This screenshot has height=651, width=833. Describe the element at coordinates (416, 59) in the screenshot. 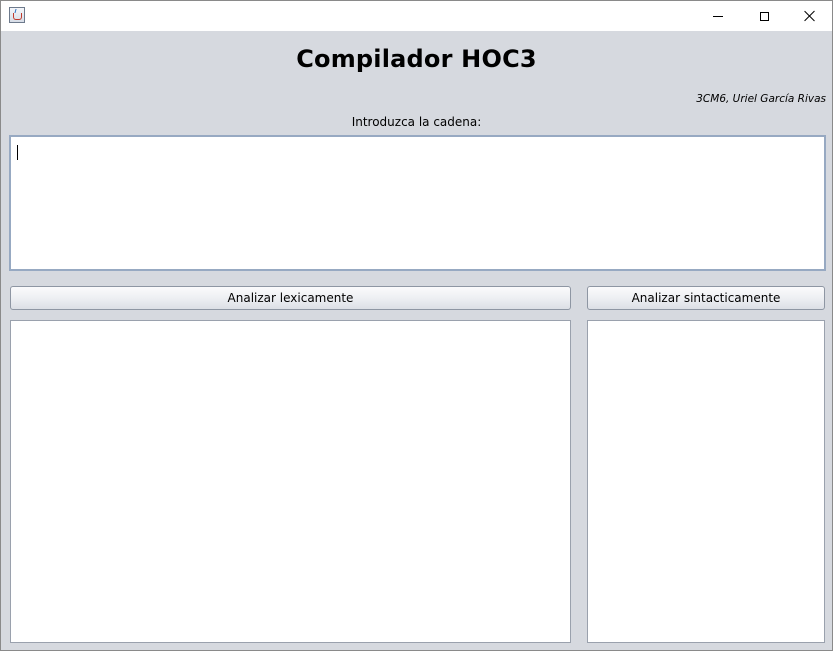

I see `page-title: Compilador HOC3` at that location.